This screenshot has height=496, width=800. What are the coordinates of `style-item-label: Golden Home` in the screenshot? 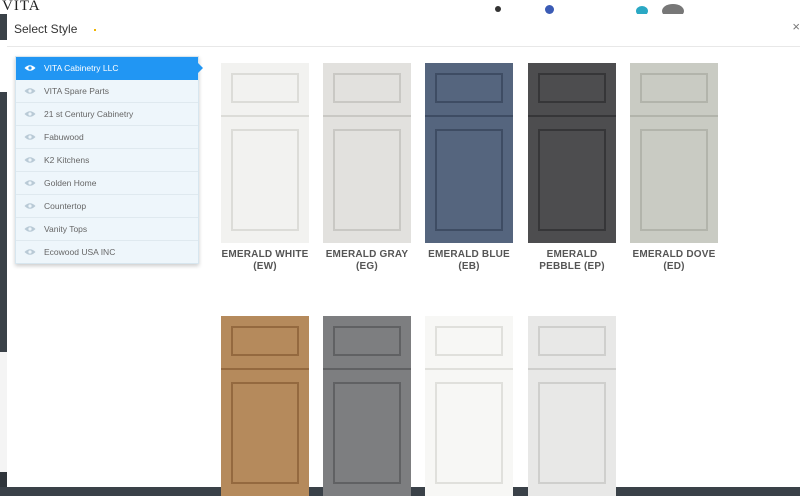 It's located at (70, 183).